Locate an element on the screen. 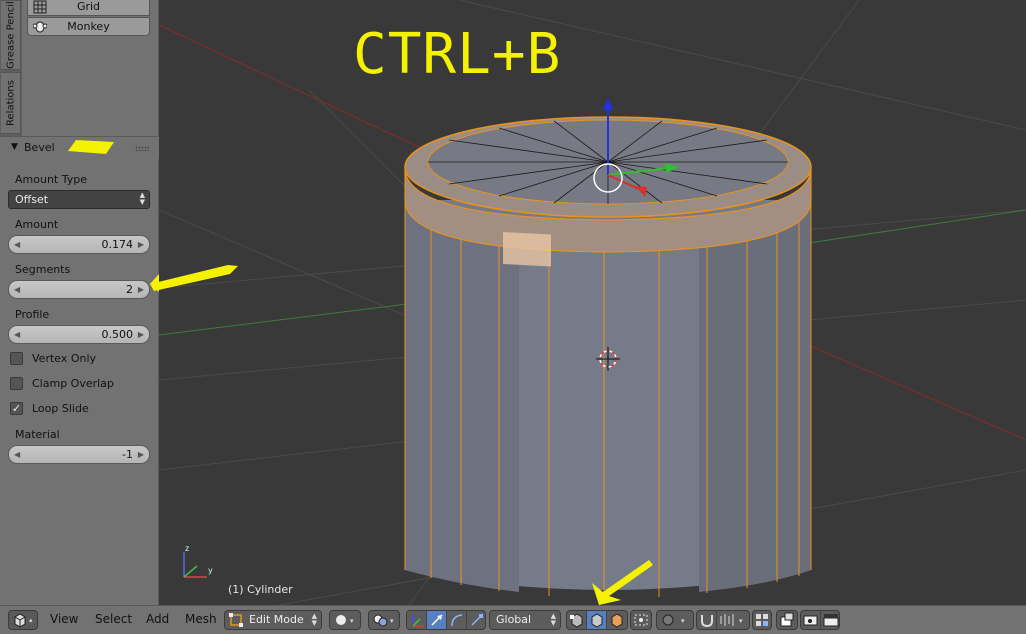 Image resolution: width=1026 pixels, height=634 pixels. edge-select-button is located at coordinates (597, 620).